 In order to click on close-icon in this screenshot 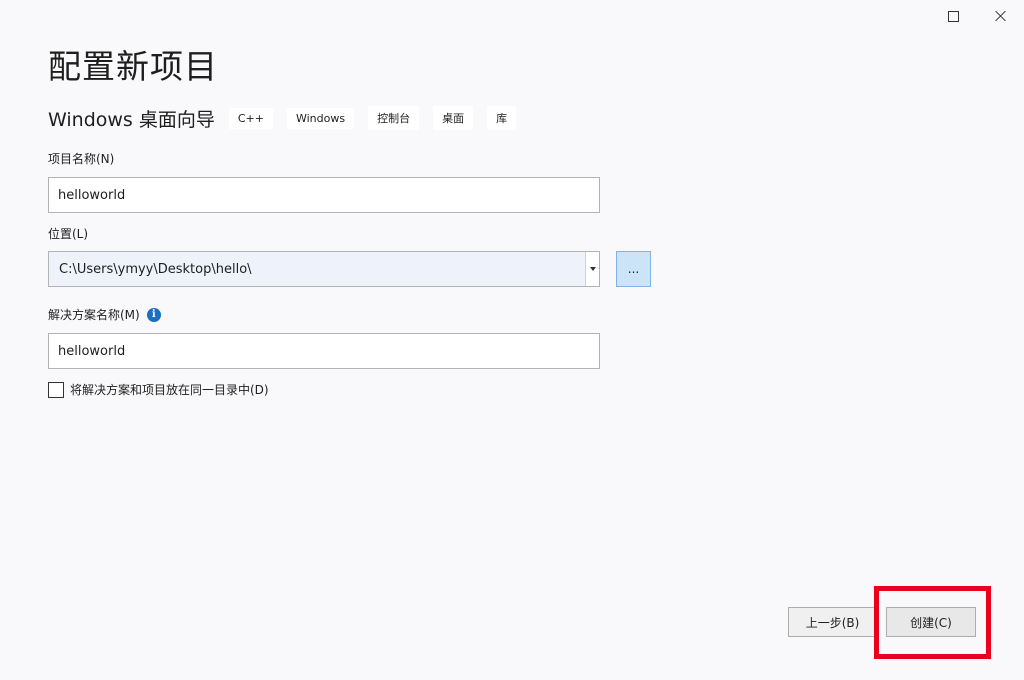, I will do `click(1001, 16)`.